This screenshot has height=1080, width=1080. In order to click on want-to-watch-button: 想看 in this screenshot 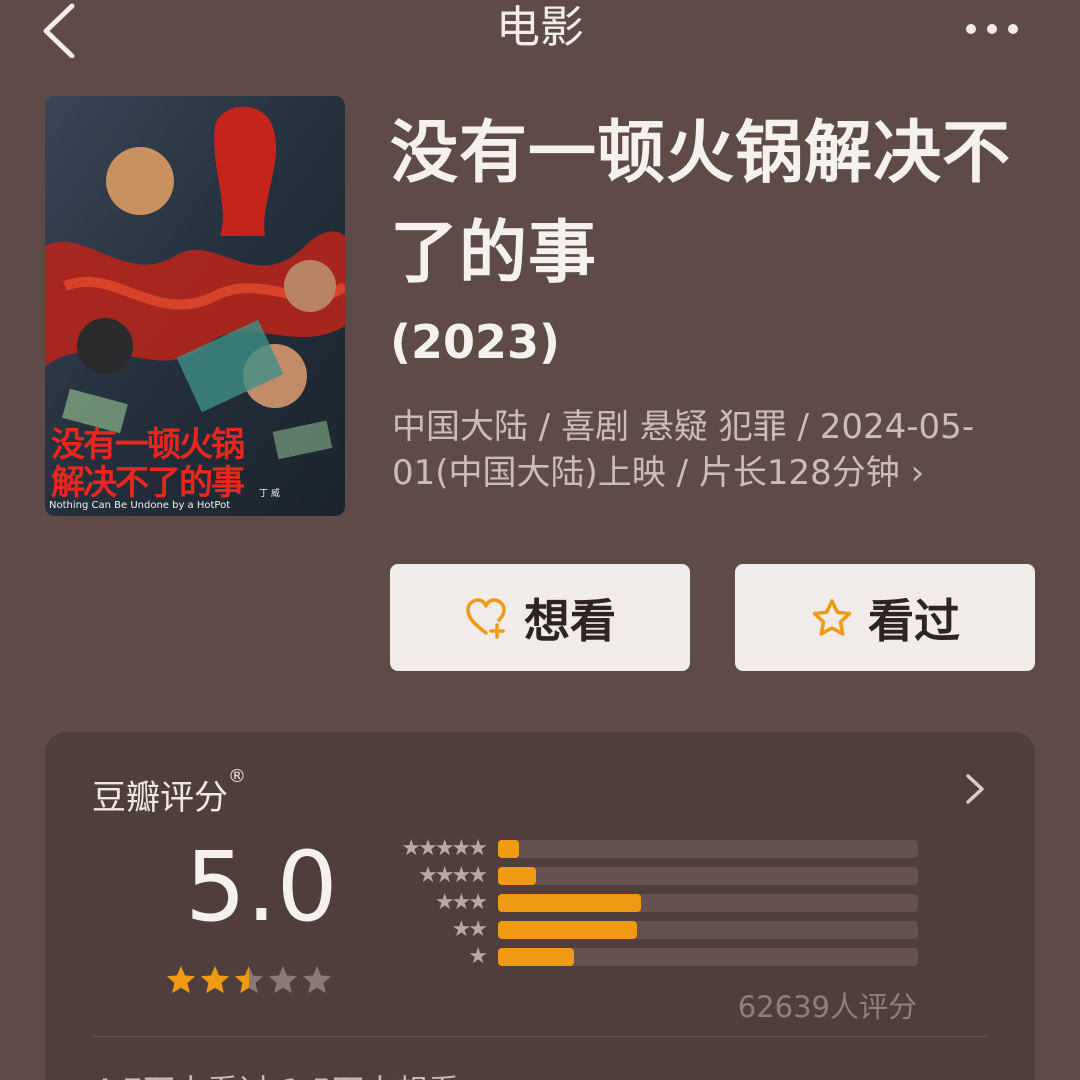, I will do `click(540, 617)`.